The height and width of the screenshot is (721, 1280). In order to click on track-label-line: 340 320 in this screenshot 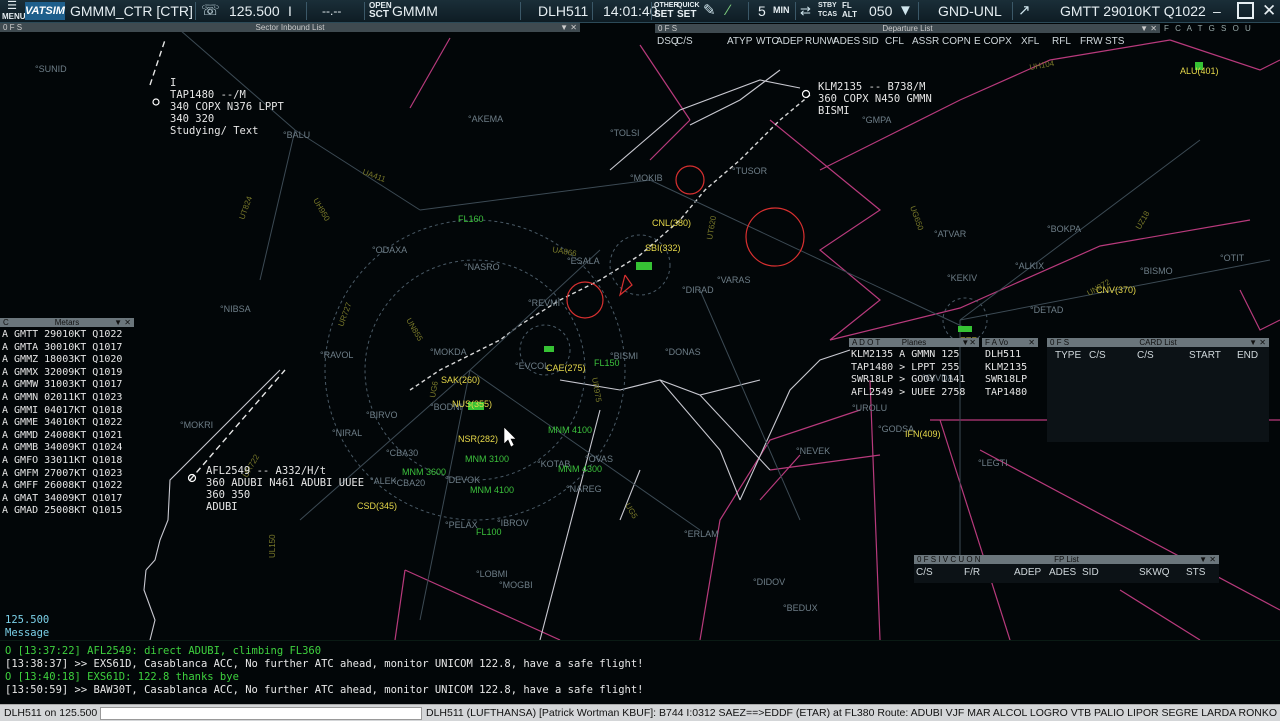, I will do `click(192, 119)`.